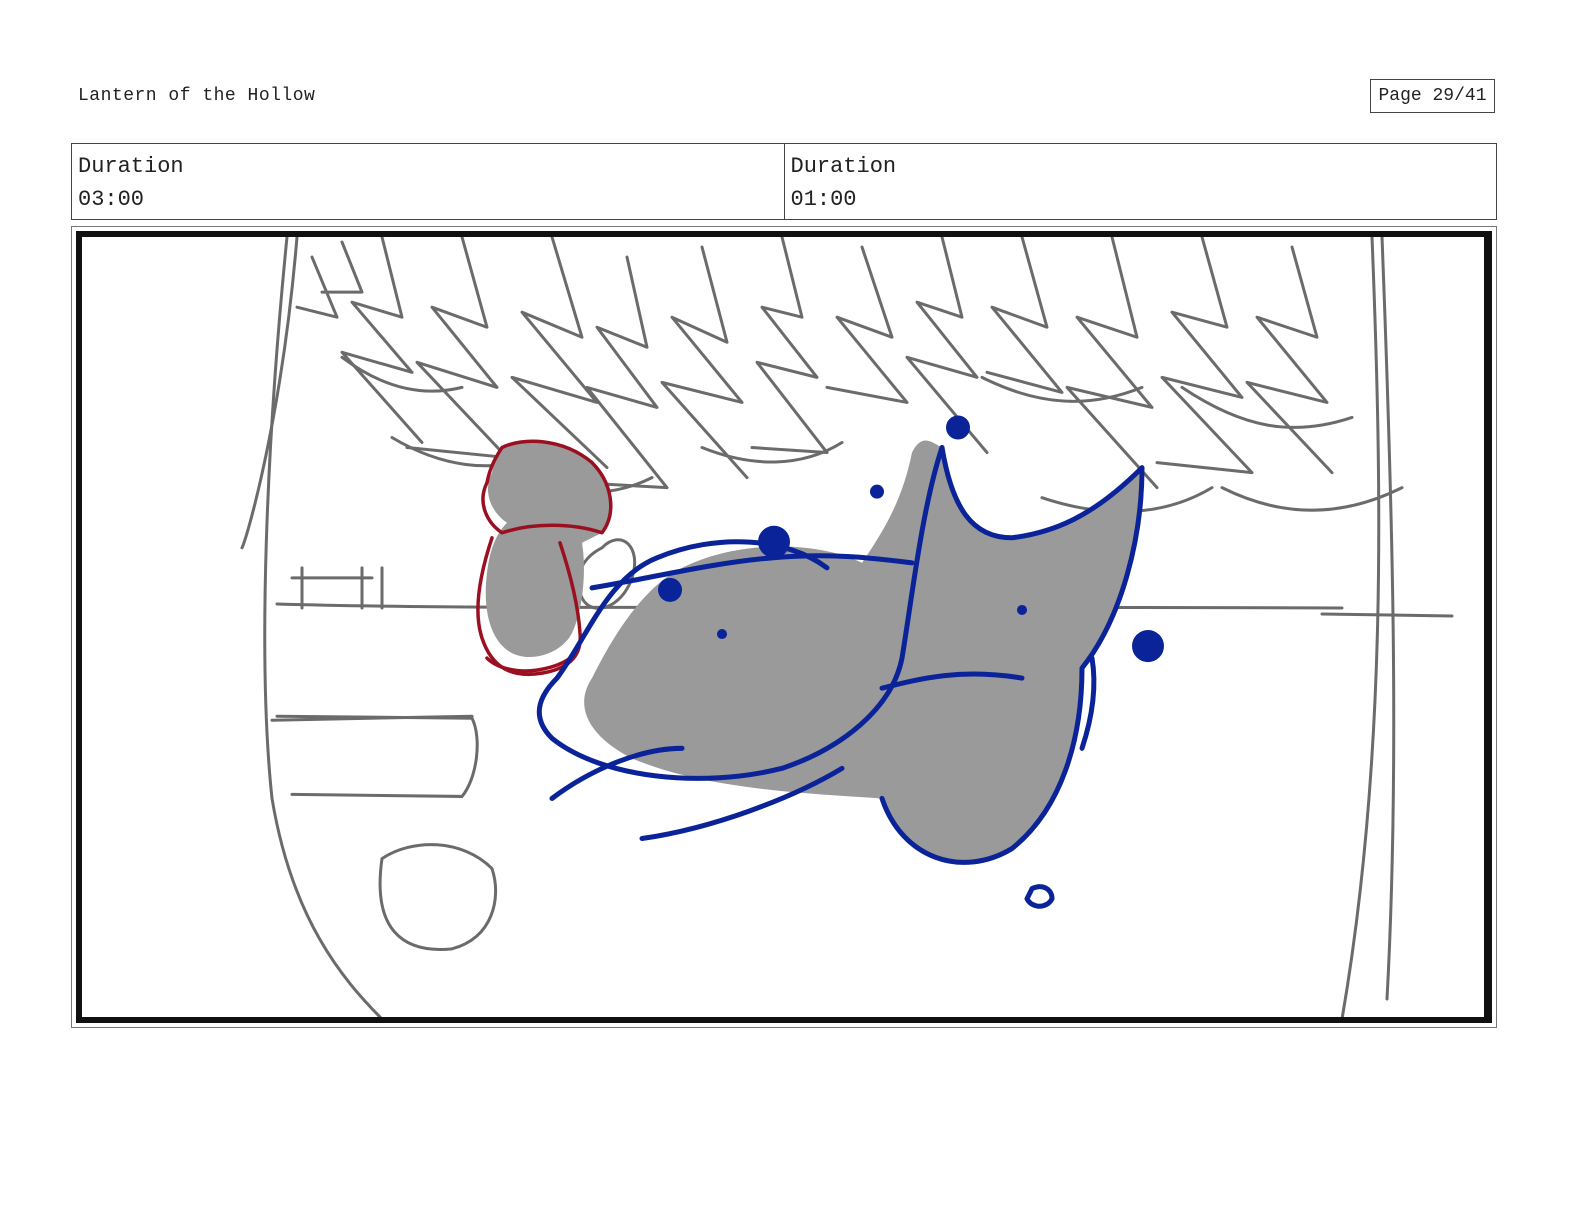 The height and width of the screenshot is (1224, 1584). What do you see at coordinates (1432, 96) in the screenshot?
I see `page-number-badge: Page 29/41` at bounding box center [1432, 96].